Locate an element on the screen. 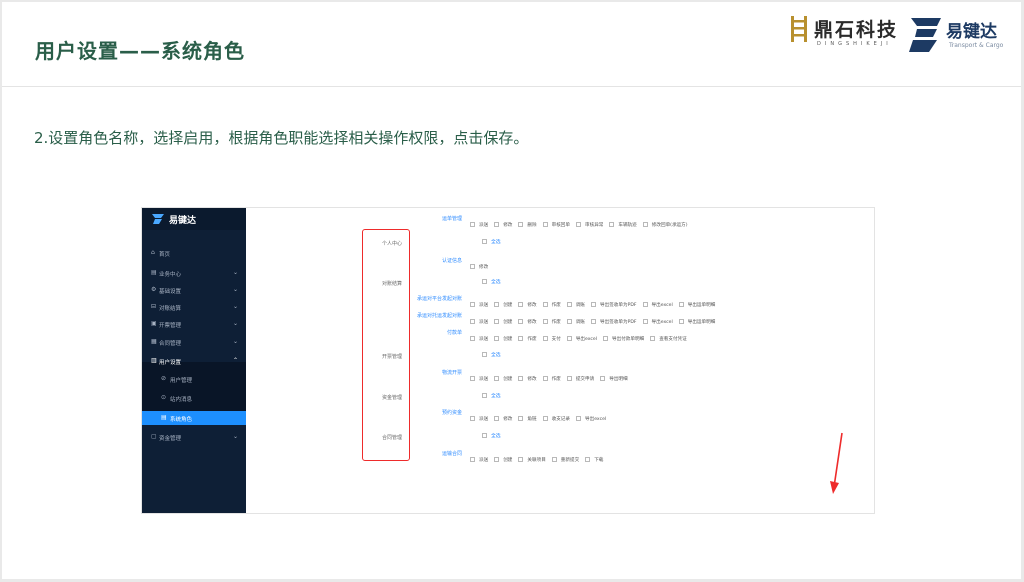  permission-checkbox: 导出明细 is located at coordinates (614, 378).